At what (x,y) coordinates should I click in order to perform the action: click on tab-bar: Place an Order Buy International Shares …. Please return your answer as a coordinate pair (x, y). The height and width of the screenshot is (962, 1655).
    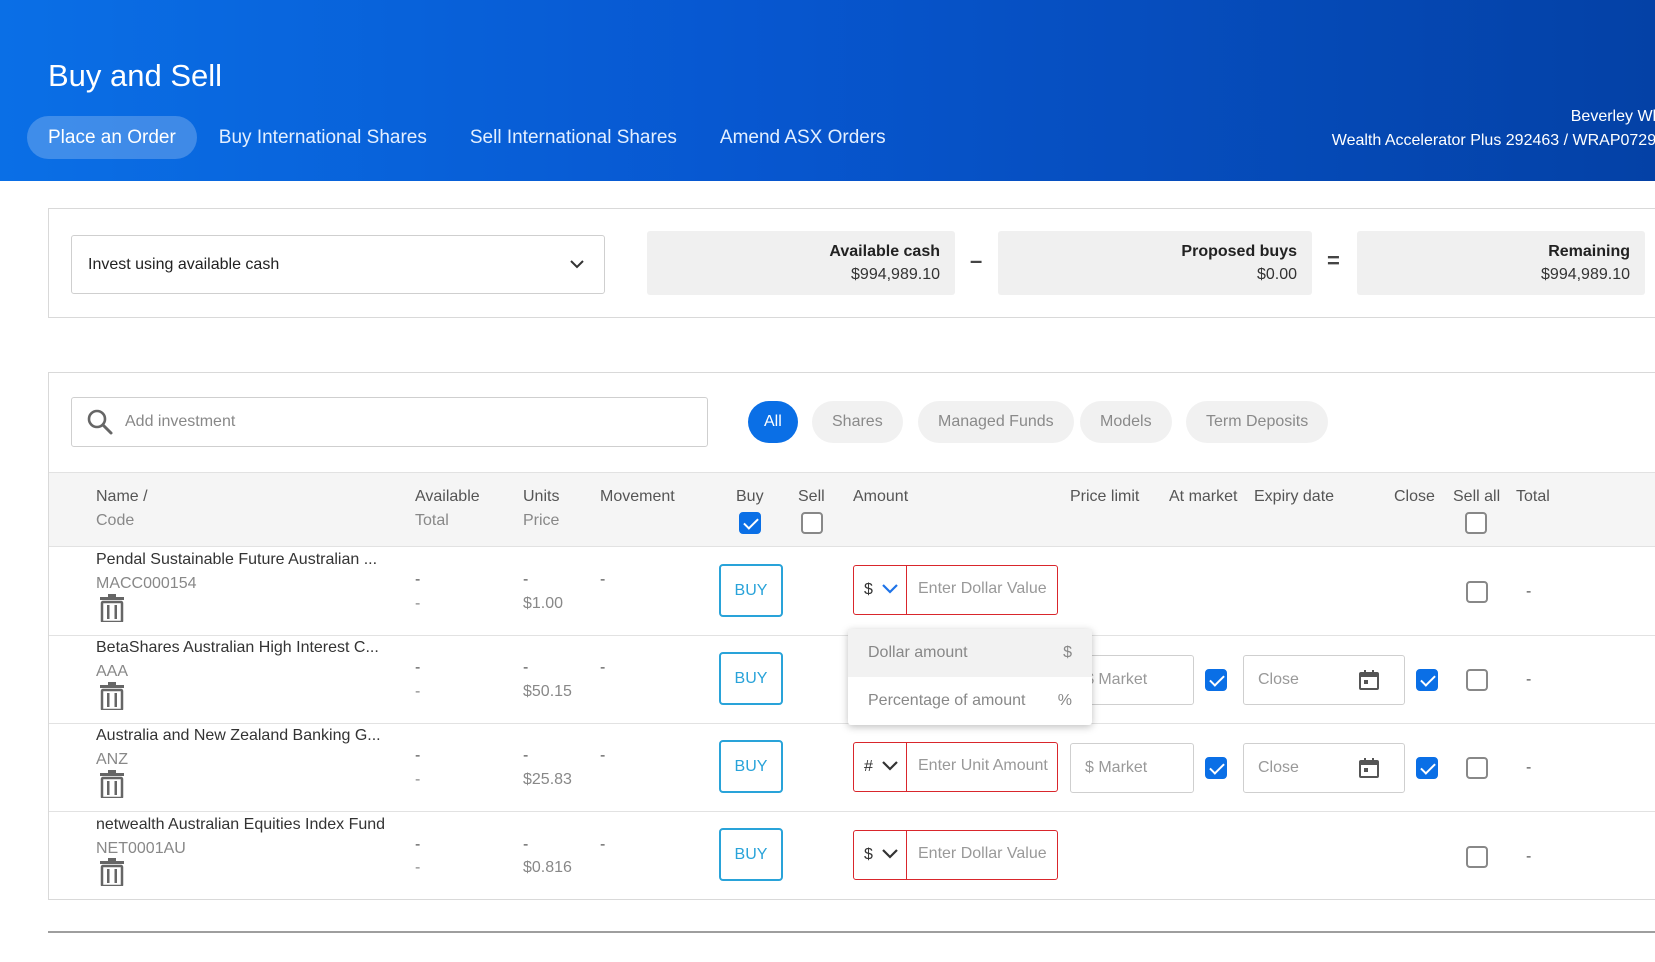
    Looking at the image, I should click on (467, 137).